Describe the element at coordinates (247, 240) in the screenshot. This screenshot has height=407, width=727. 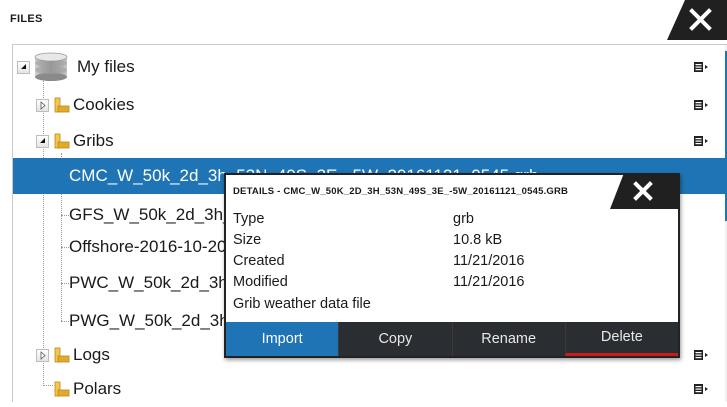
I see `property-key: Size` at that location.